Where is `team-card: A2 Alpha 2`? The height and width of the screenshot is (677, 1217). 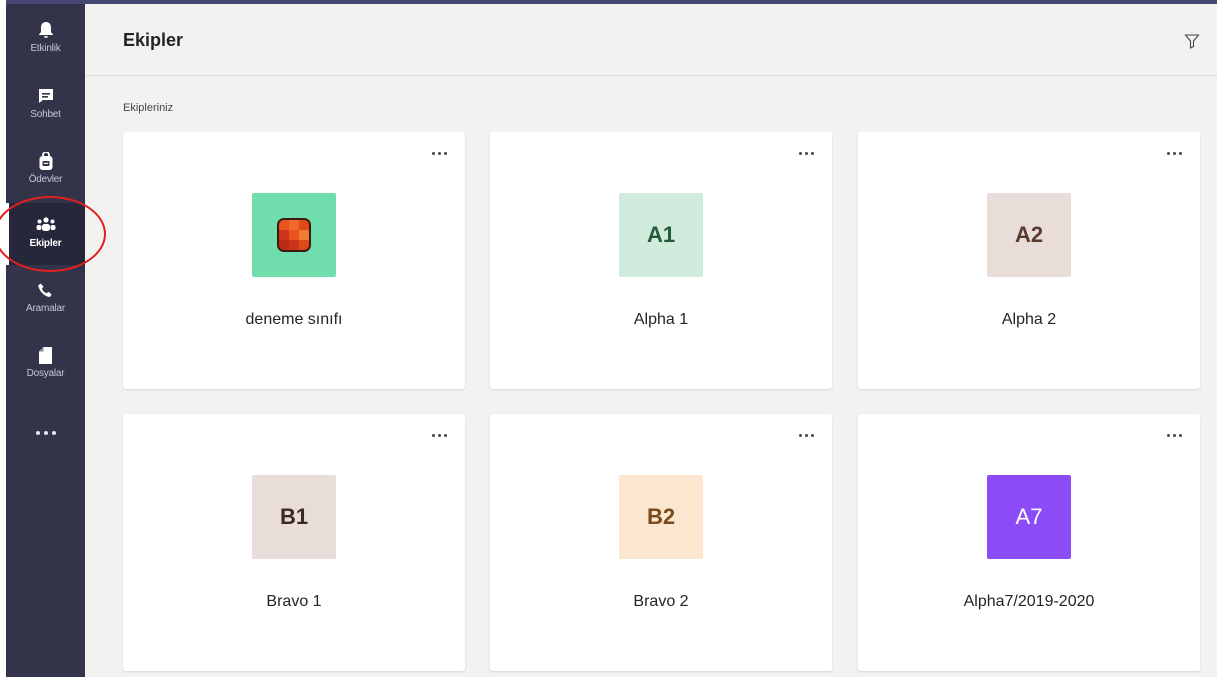 team-card: A2 Alpha 2 is located at coordinates (1029, 260).